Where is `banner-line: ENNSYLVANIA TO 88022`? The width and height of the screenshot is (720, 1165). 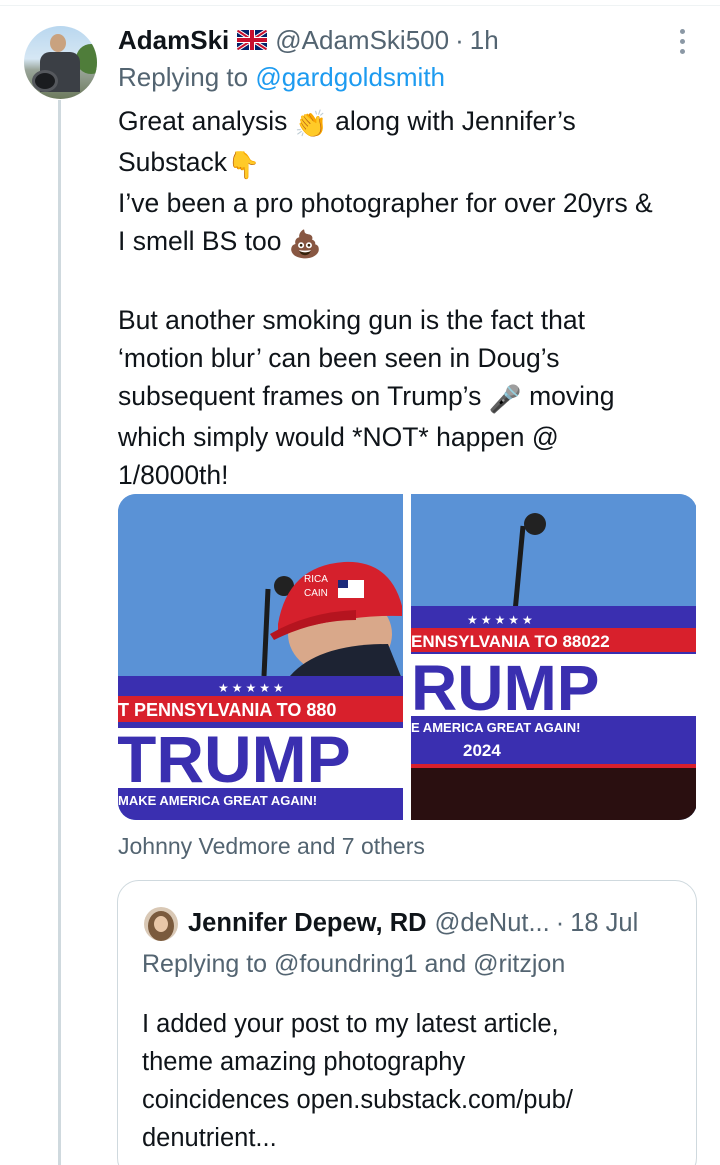 banner-line: ENNSYLVANIA TO 88022 is located at coordinates (510, 641).